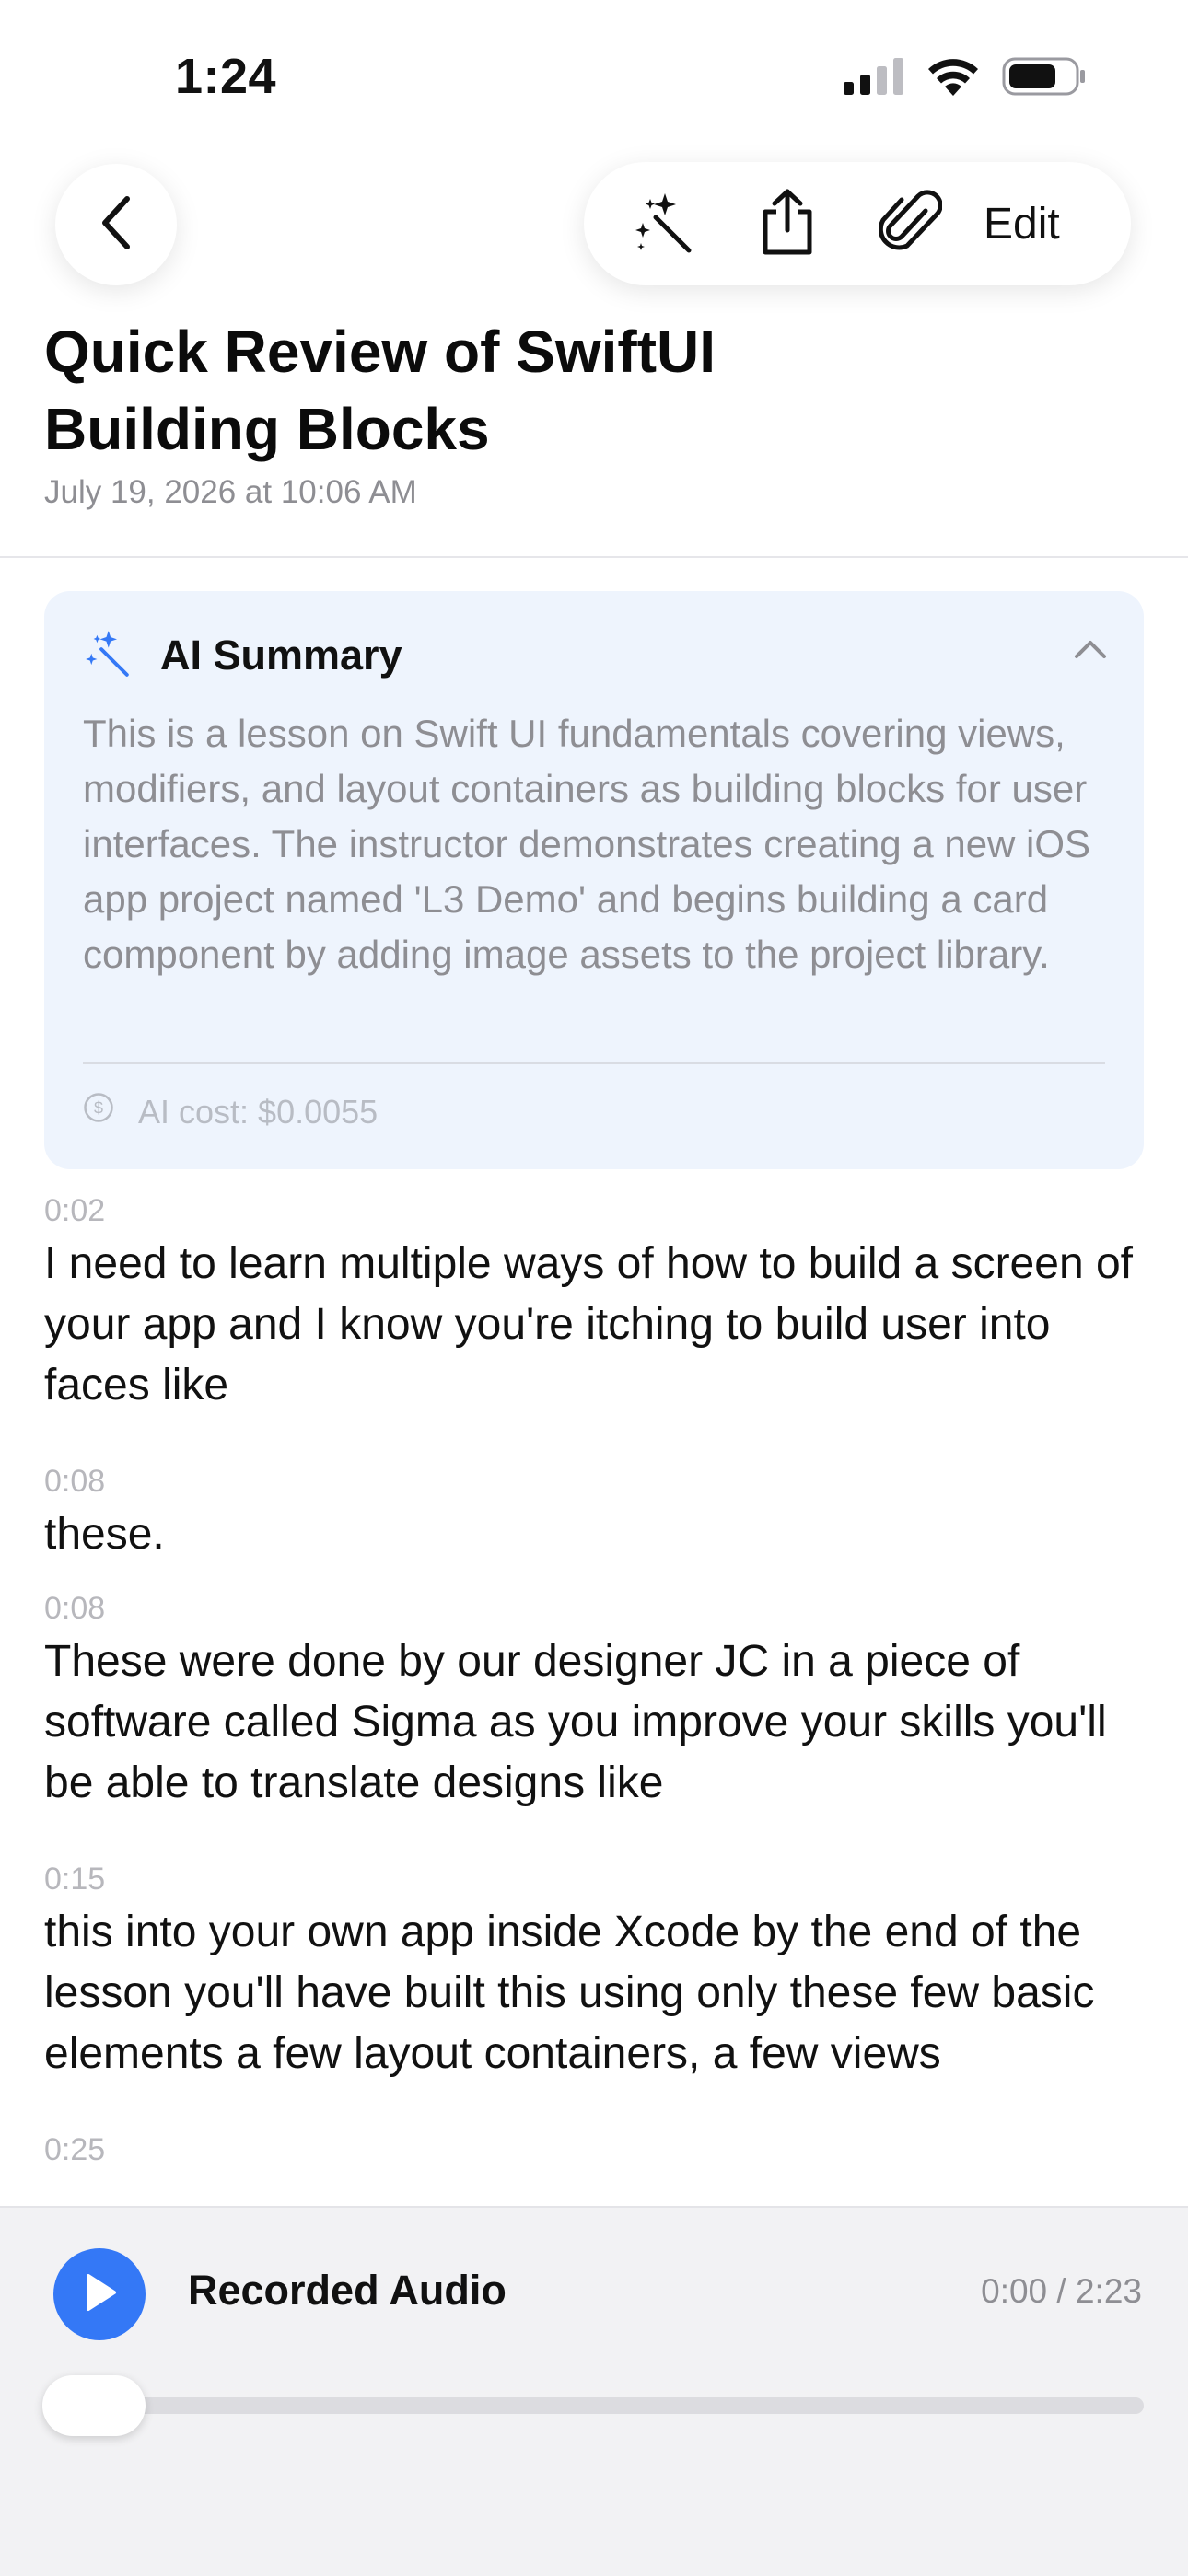 The height and width of the screenshot is (2576, 1188). I want to click on ai-summarize-button, so click(664, 223).